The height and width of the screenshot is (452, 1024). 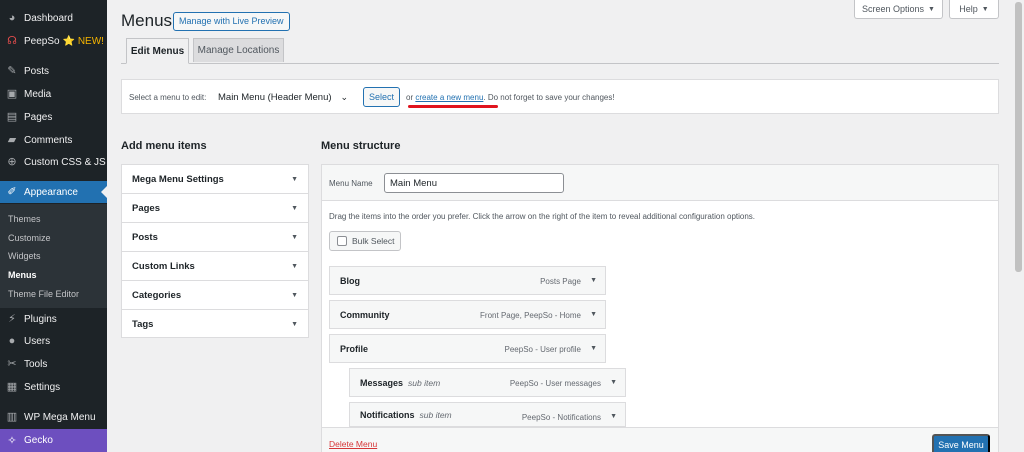 What do you see at coordinates (12, 440) in the screenshot?
I see `gecko-icon: ✧` at bounding box center [12, 440].